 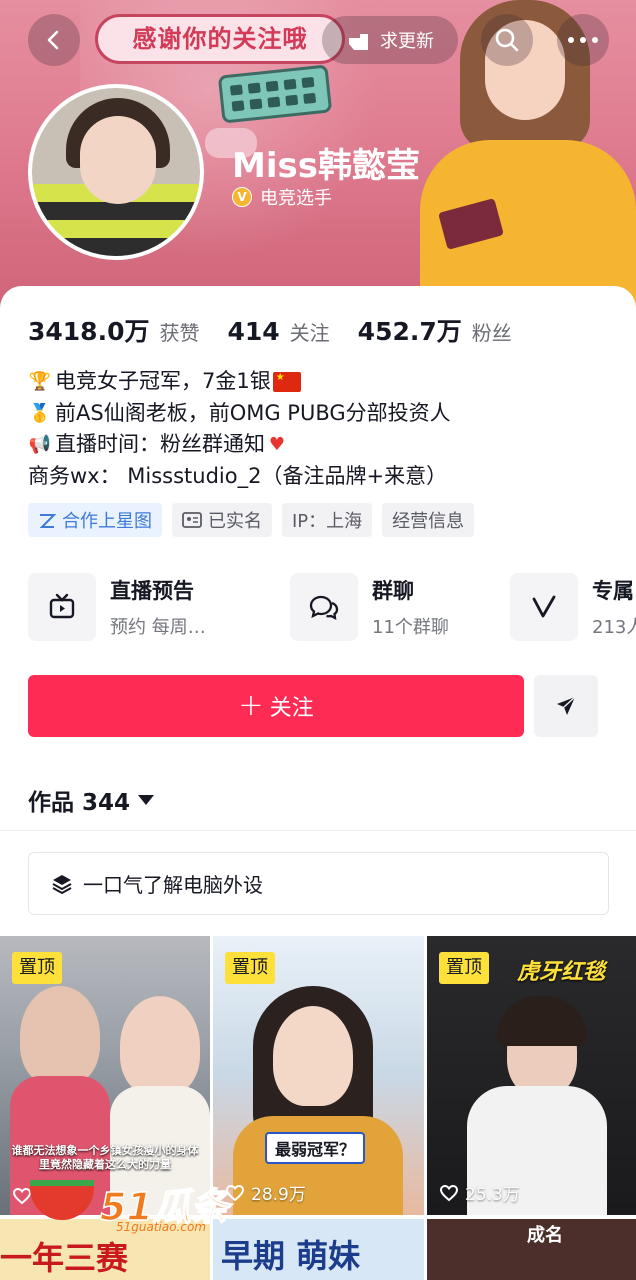 What do you see at coordinates (561, 972) in the screenshot?
I see `video-caption: 虎牙红毯` at bounding box center [561, 972].